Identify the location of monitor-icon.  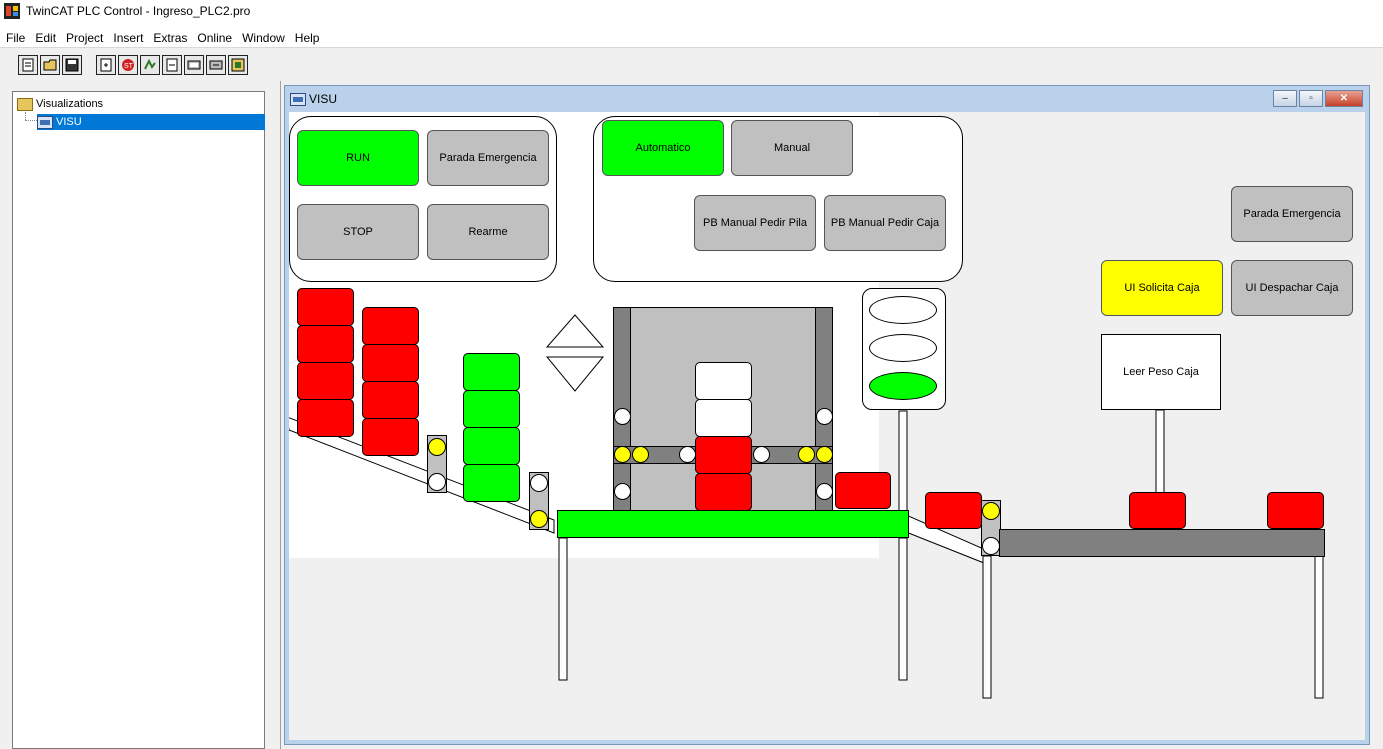
(238, 65).